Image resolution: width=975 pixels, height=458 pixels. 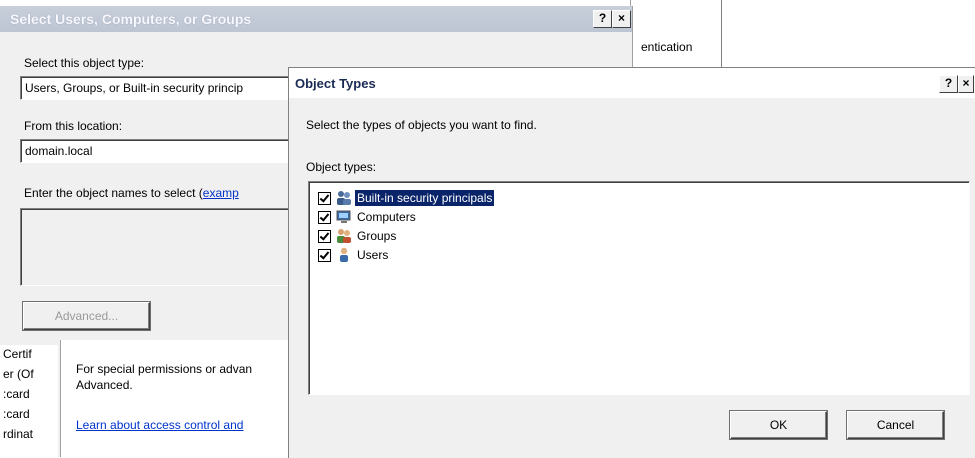 What do you see at coordinates (324, 217) in the screenshot?
I see `checkbox-computers` at bounding box center [324, 217].